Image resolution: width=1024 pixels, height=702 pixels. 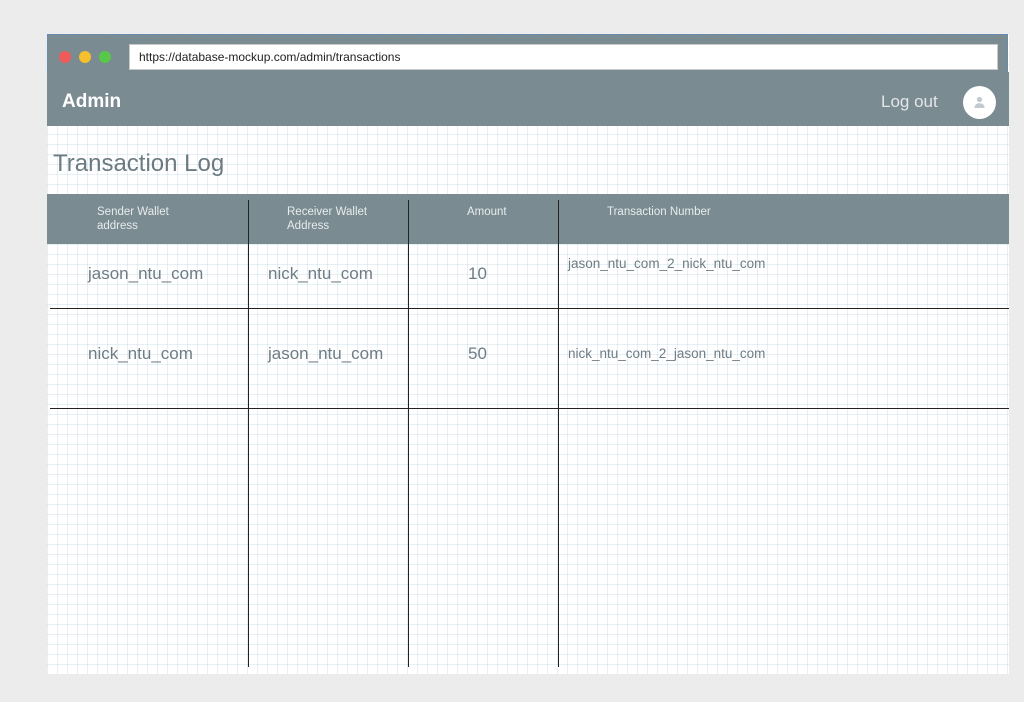 I want to click on amount-cell: 50, so click(x=477, y=353).